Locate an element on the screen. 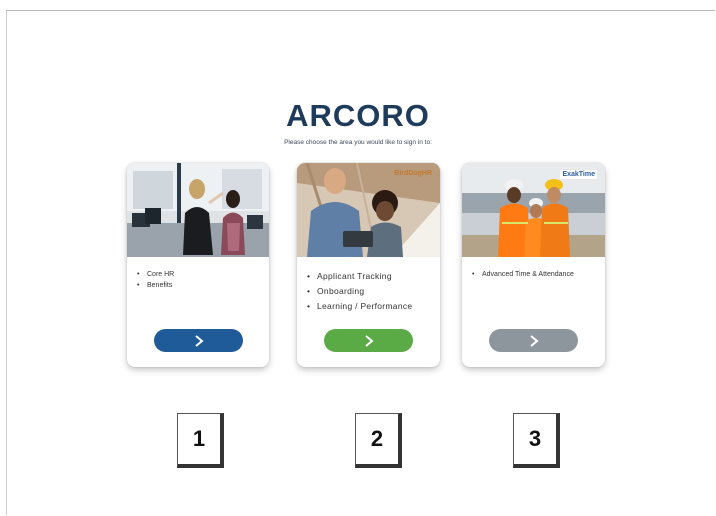 Image resolution: width=716 pixels, height=516 pixels. team-photo is located at coordinates (368, 210).